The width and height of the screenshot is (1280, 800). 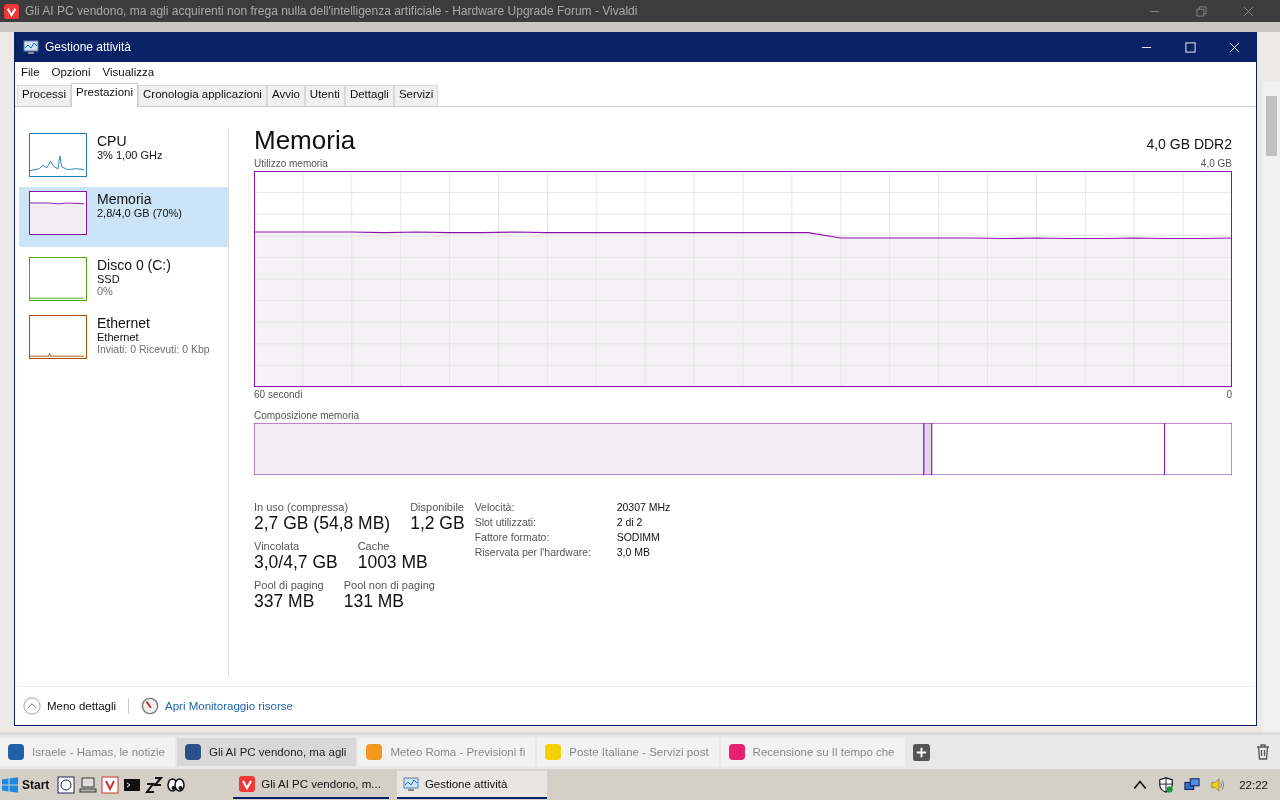 I want to click on memory-spec: 4,0 GB DDR2, so click(x=1189, y=145).